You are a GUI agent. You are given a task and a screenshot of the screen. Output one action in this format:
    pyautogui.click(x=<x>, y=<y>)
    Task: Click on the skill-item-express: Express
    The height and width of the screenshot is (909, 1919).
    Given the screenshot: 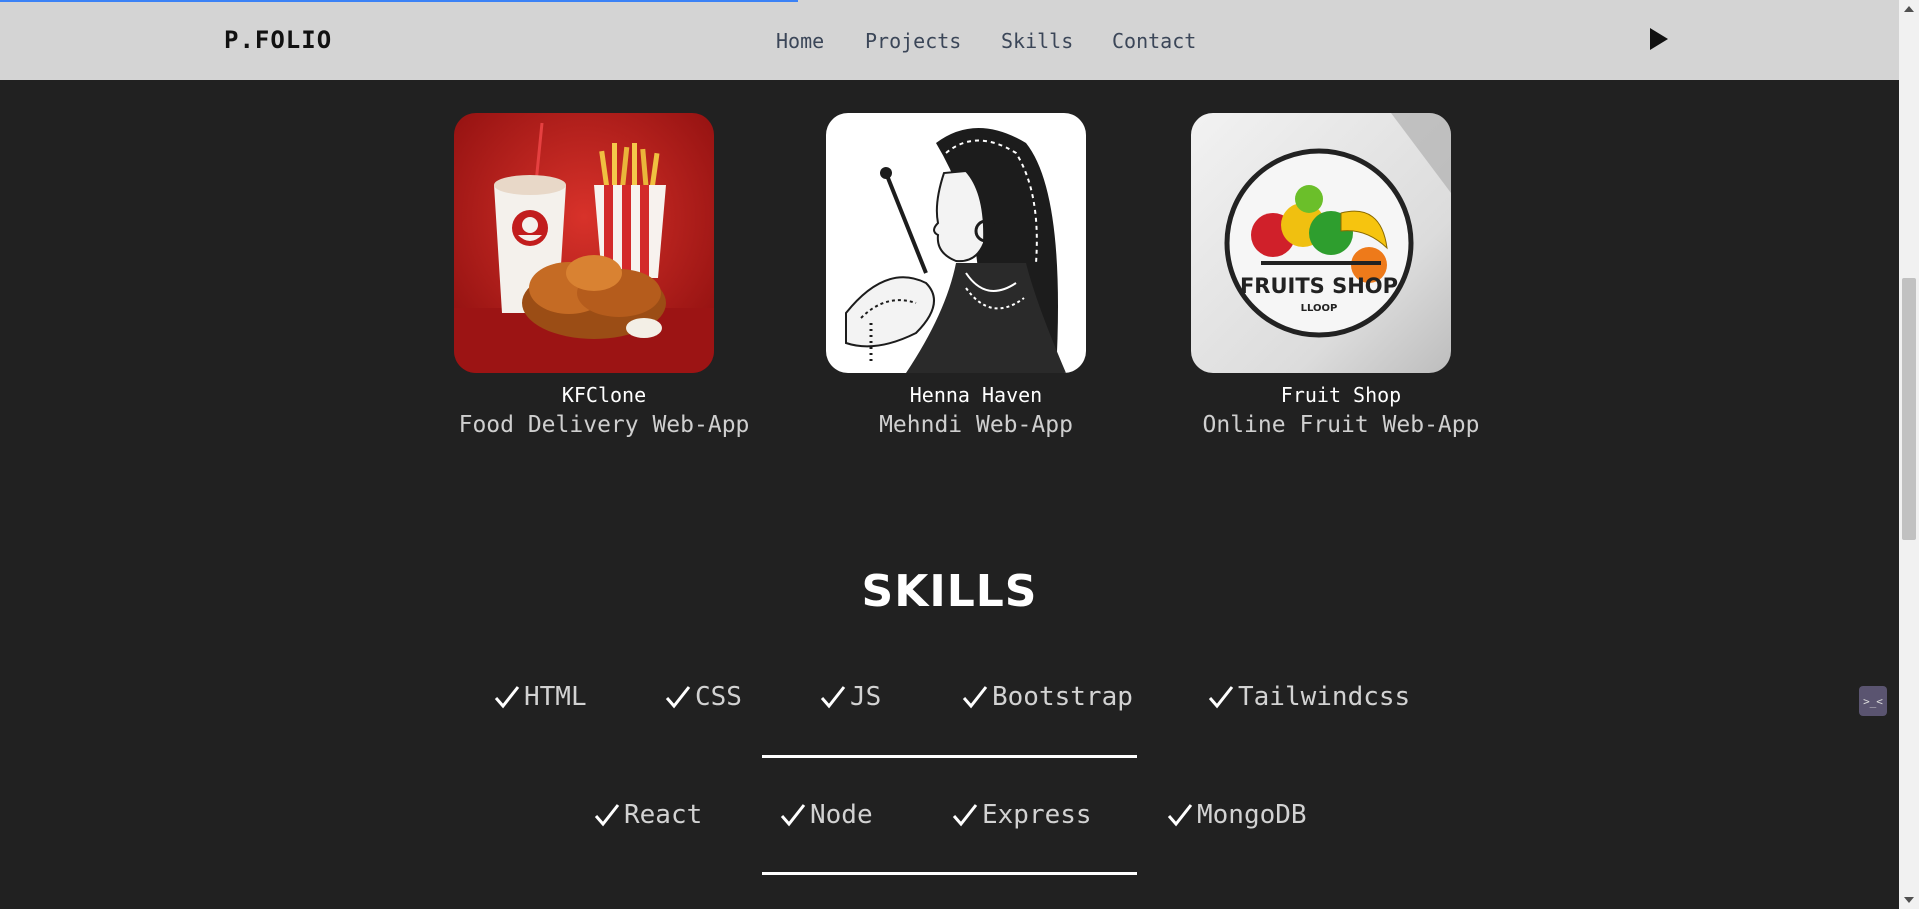 What is the action you would take?
    pyautogui.click(x=1022, y=815)
    